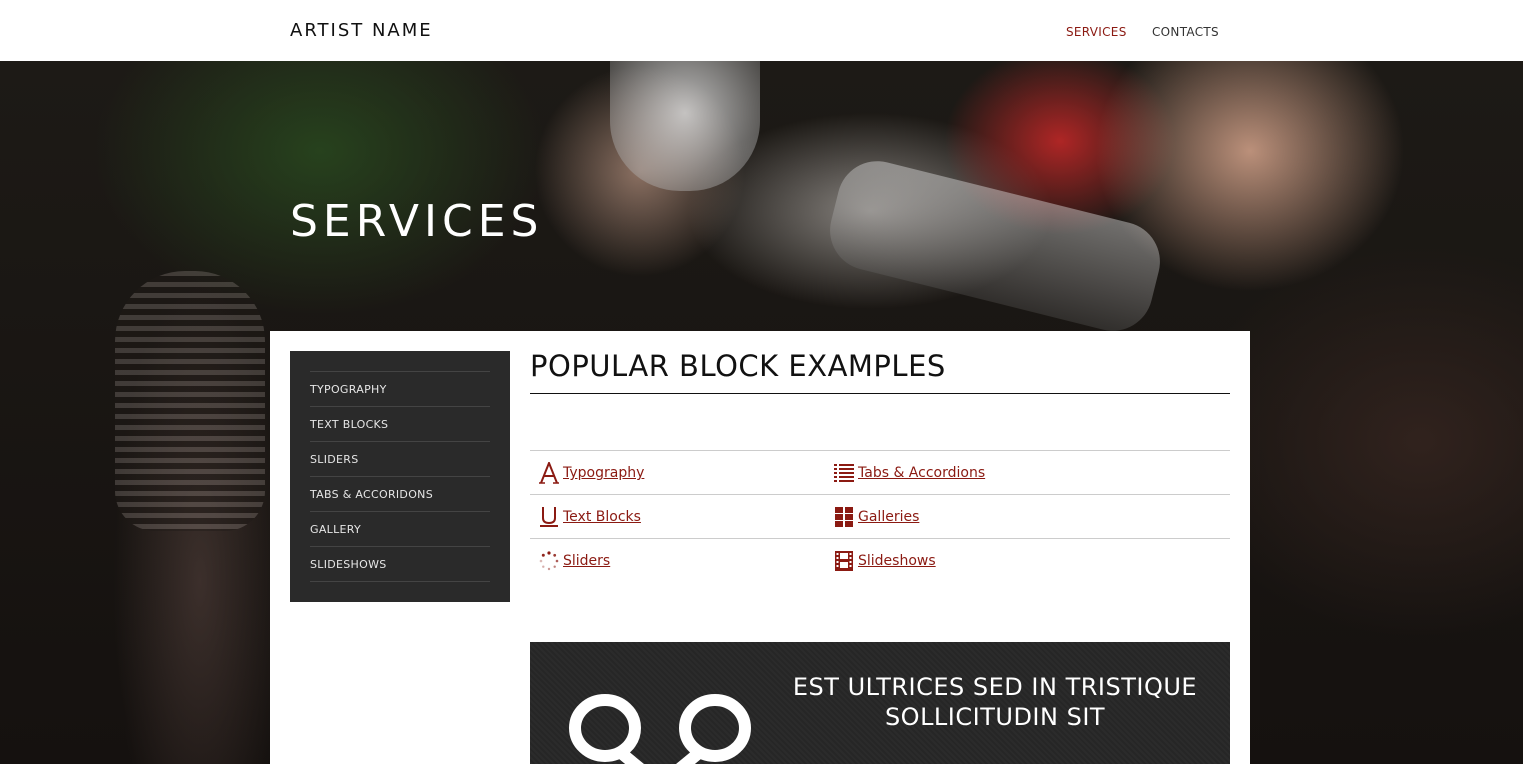 The width and height of the screenshot is (1523, 764). What do you see at coordinates (603, 473) in the screenshot?
I see `link-label: Typography` at bounding box center [603, 473].